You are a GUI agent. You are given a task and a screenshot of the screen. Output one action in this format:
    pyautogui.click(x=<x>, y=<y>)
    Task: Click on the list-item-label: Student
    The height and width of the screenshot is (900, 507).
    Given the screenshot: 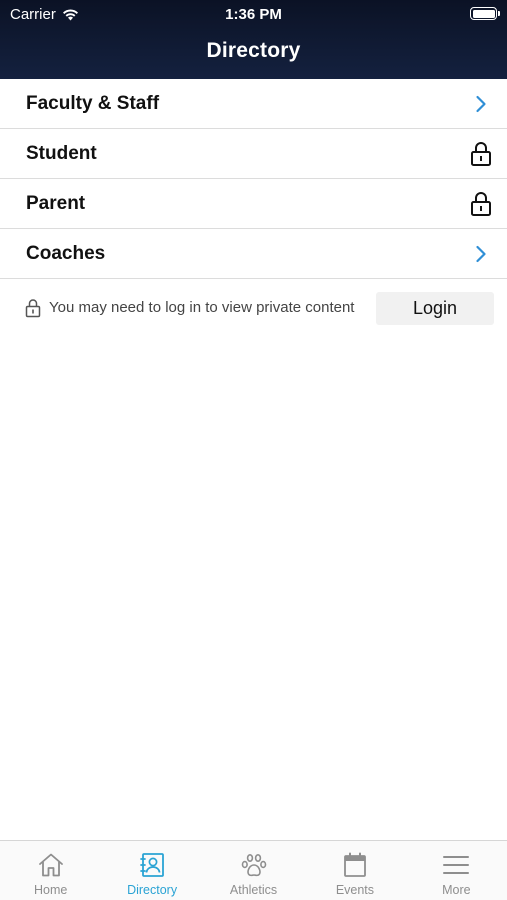 What is the action you would take?
    pyautogui.click(x=61, y=153)
    